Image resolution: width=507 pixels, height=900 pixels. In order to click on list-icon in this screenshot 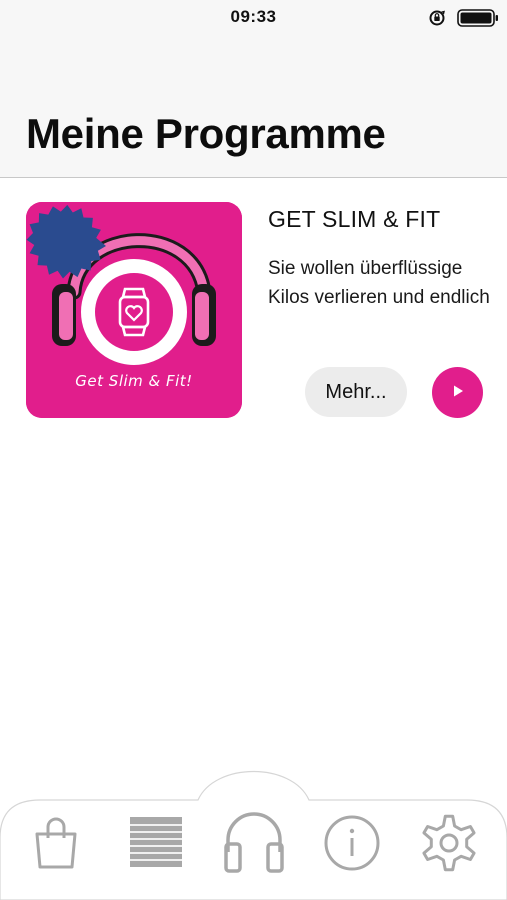, I will do `click(156, 845)`.